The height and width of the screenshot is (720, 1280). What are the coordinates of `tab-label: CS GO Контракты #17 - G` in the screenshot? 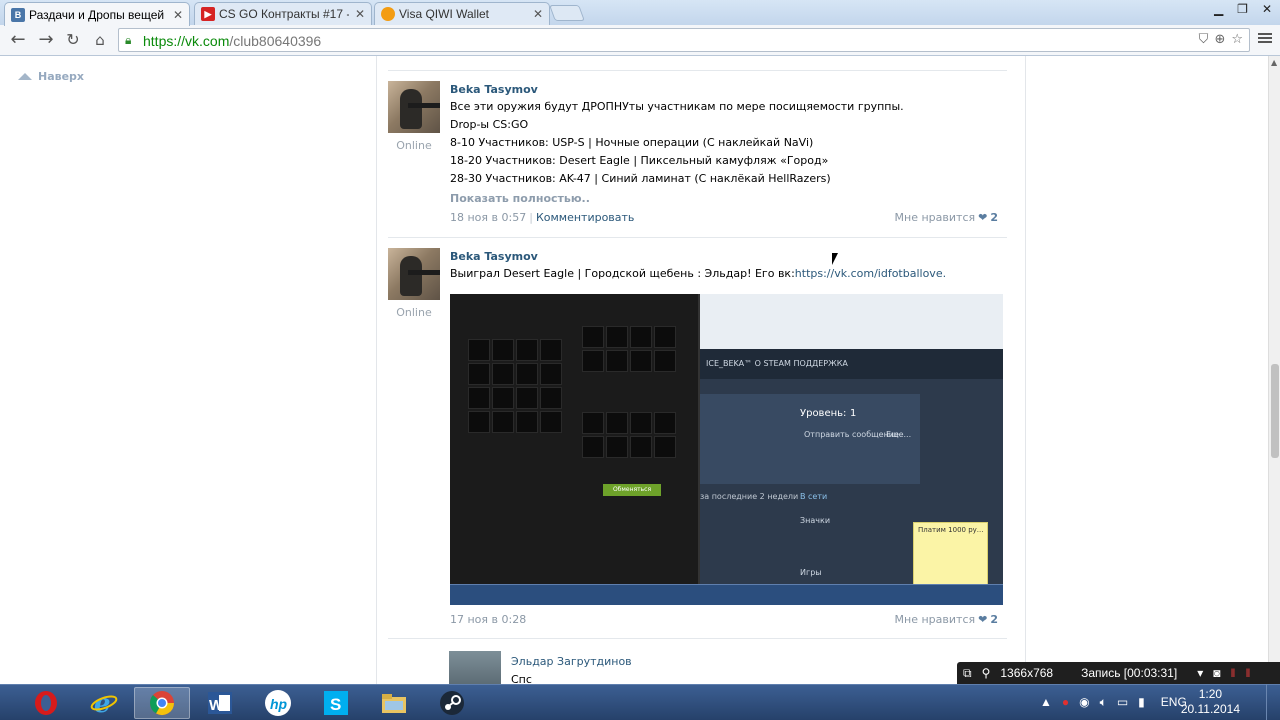 It's located at (284, 14).